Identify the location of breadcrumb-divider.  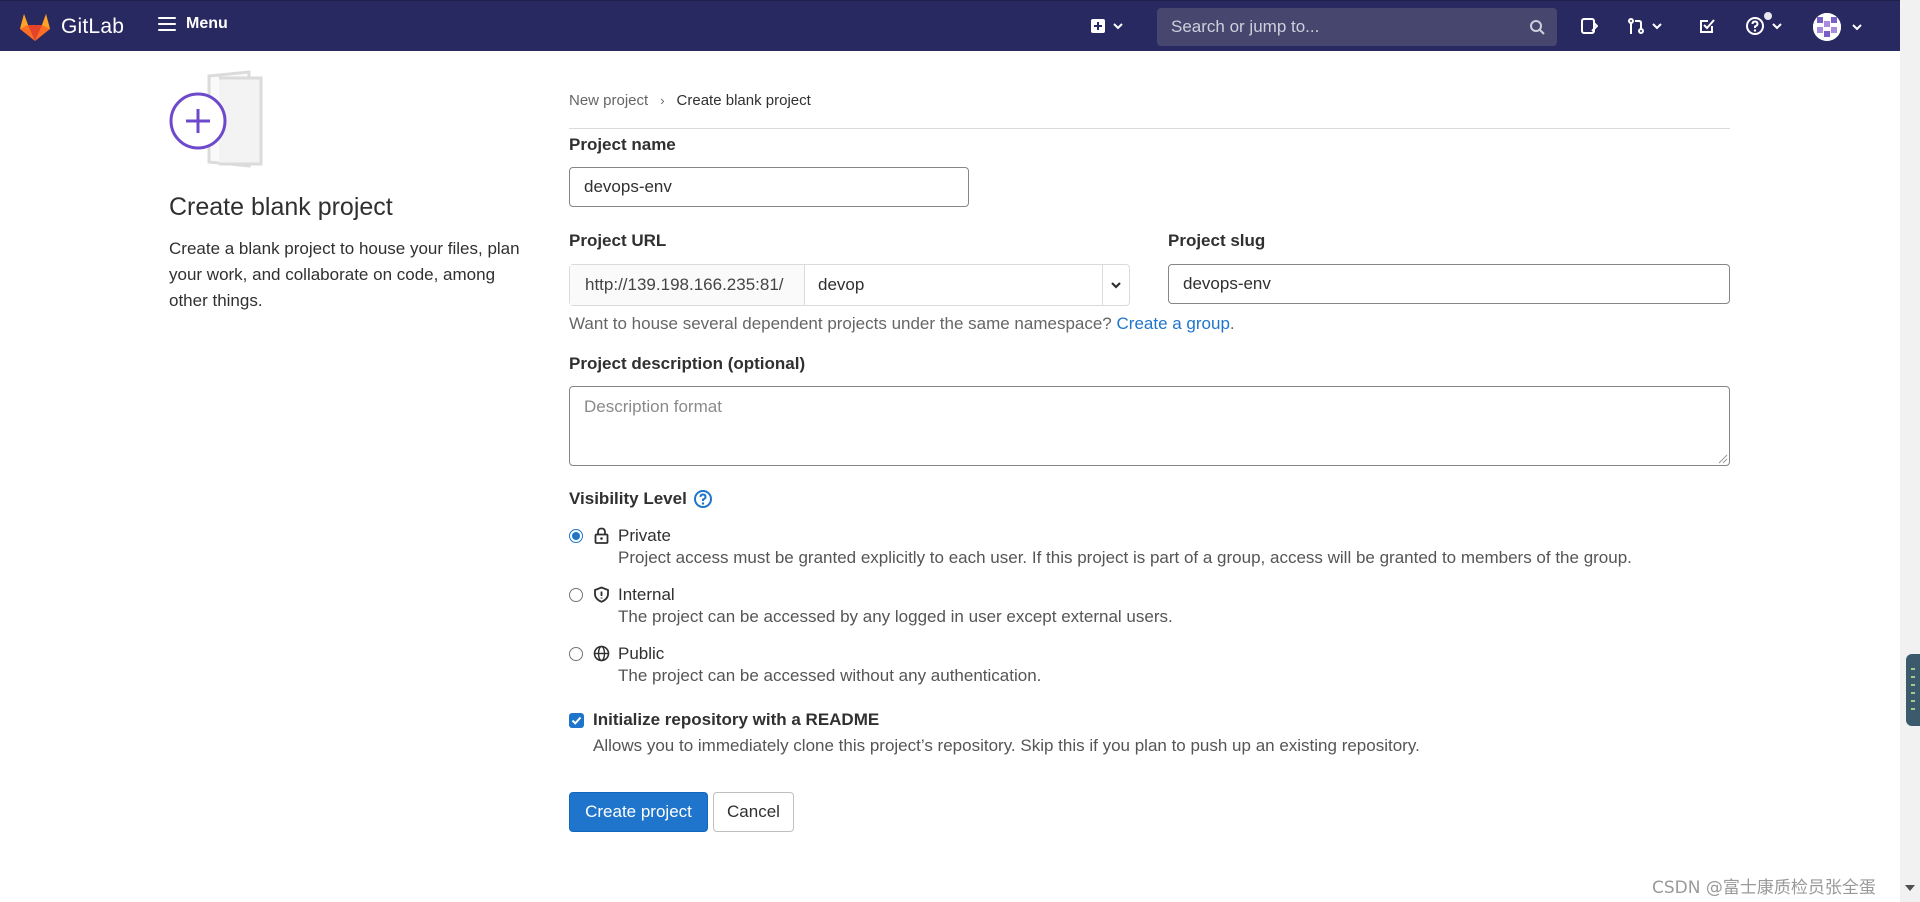
(1149, 128).